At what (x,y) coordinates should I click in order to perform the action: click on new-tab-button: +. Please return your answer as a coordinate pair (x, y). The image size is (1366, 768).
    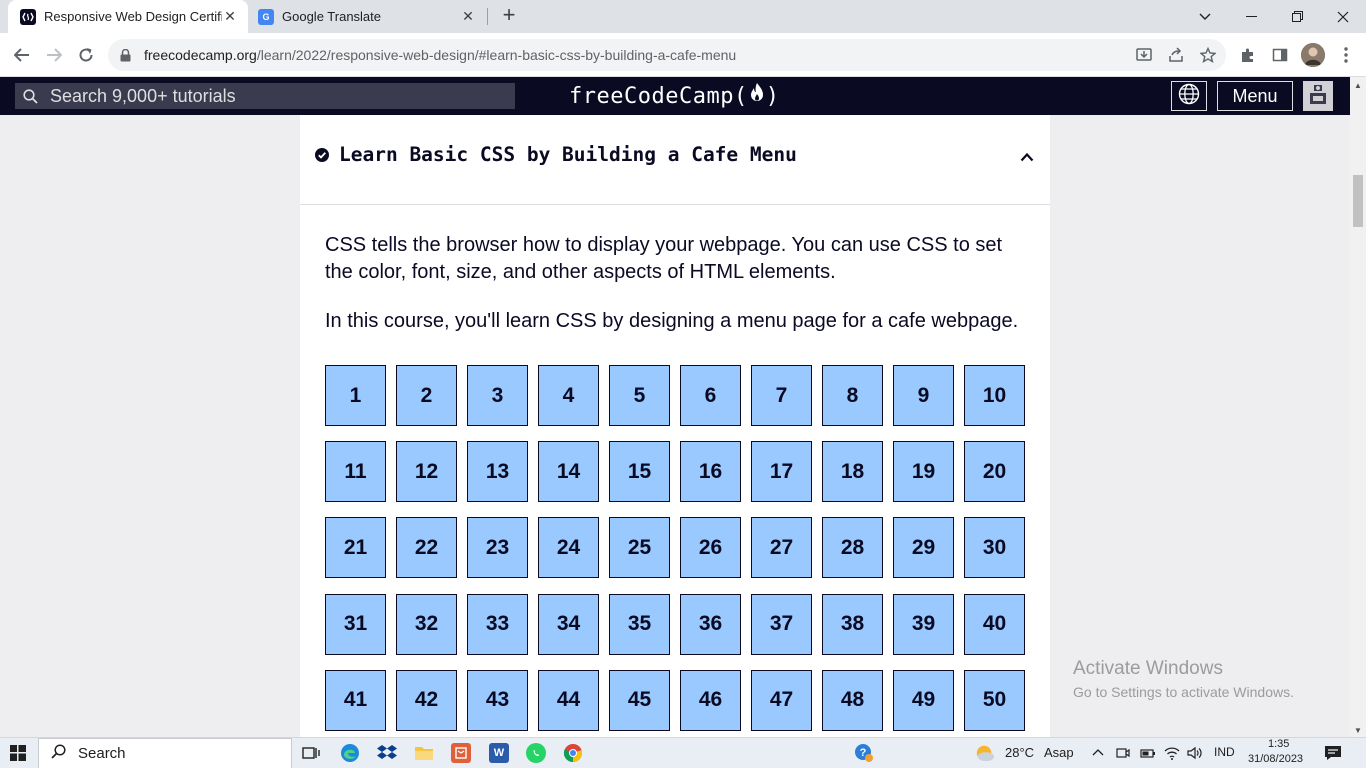
    Looking at the image, I should click on (509, 15).